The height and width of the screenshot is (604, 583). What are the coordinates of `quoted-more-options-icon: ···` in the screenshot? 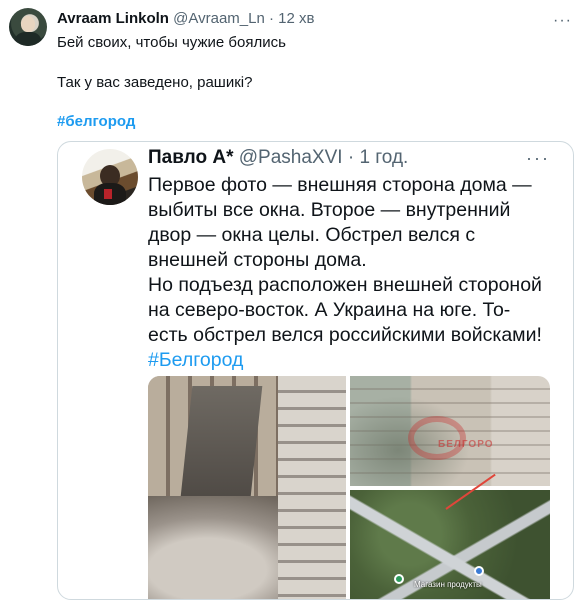 It's located at (538, 158).